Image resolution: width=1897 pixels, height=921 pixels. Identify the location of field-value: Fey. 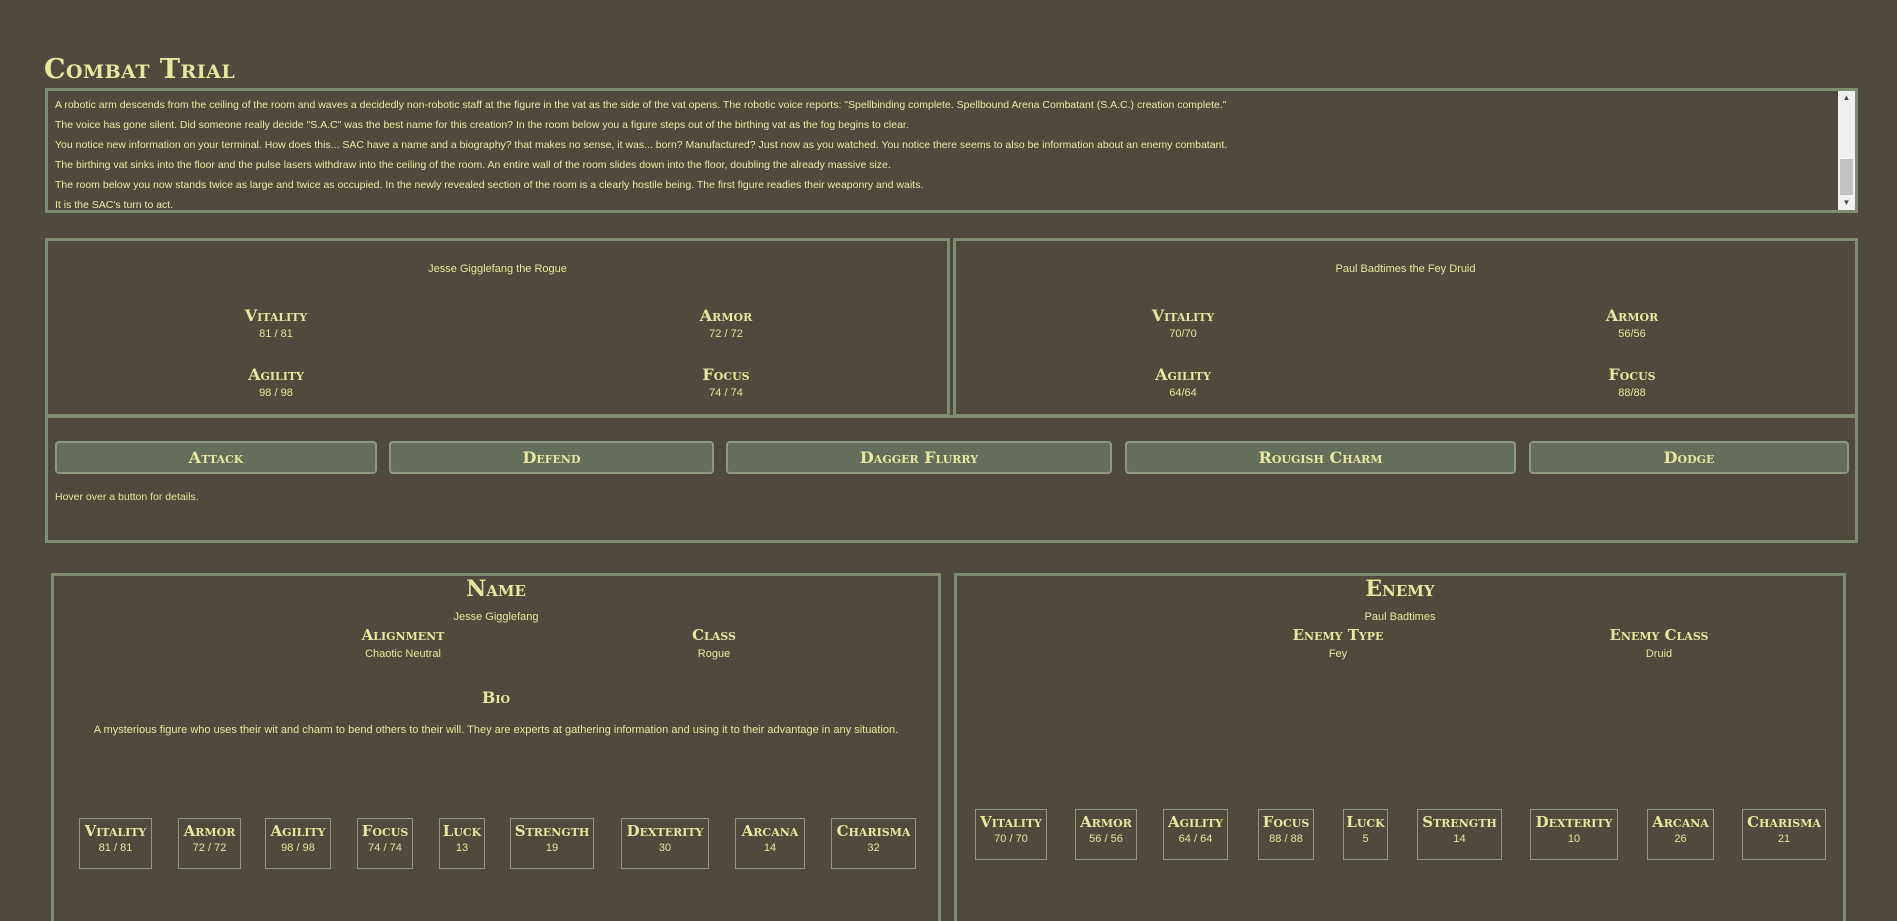
(1338, 654).